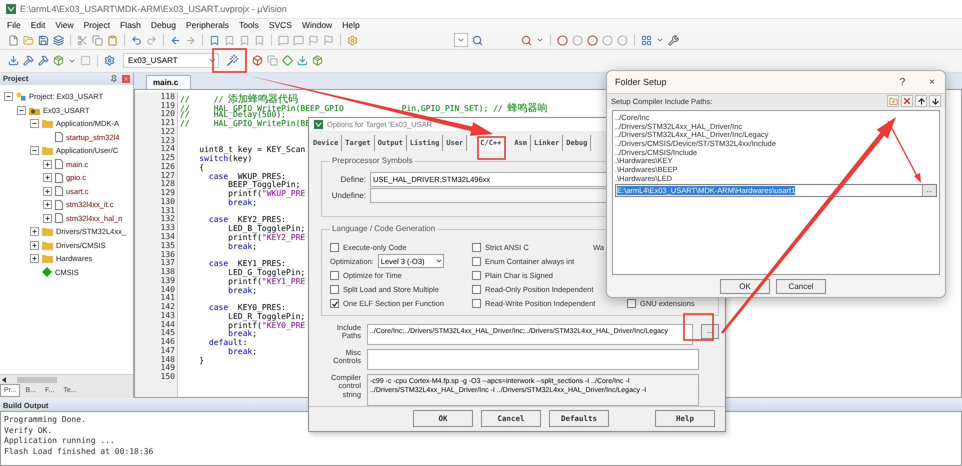 The image size is (962, 466). What do you see at coordinates (43, 40) in the screenshot?
I see `save-icon` at bounding box center [43, 40].